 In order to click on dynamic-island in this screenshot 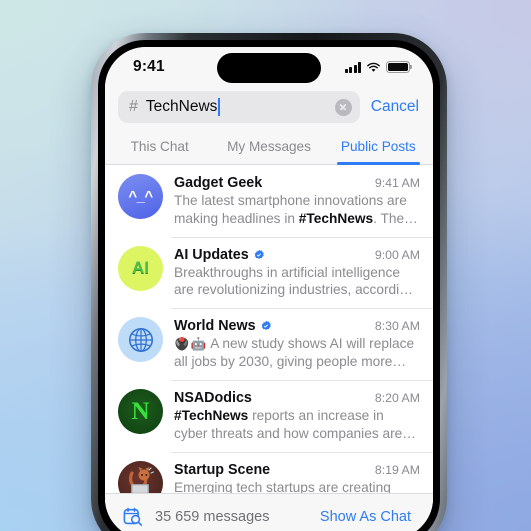, I will do `click(269, 68)`.